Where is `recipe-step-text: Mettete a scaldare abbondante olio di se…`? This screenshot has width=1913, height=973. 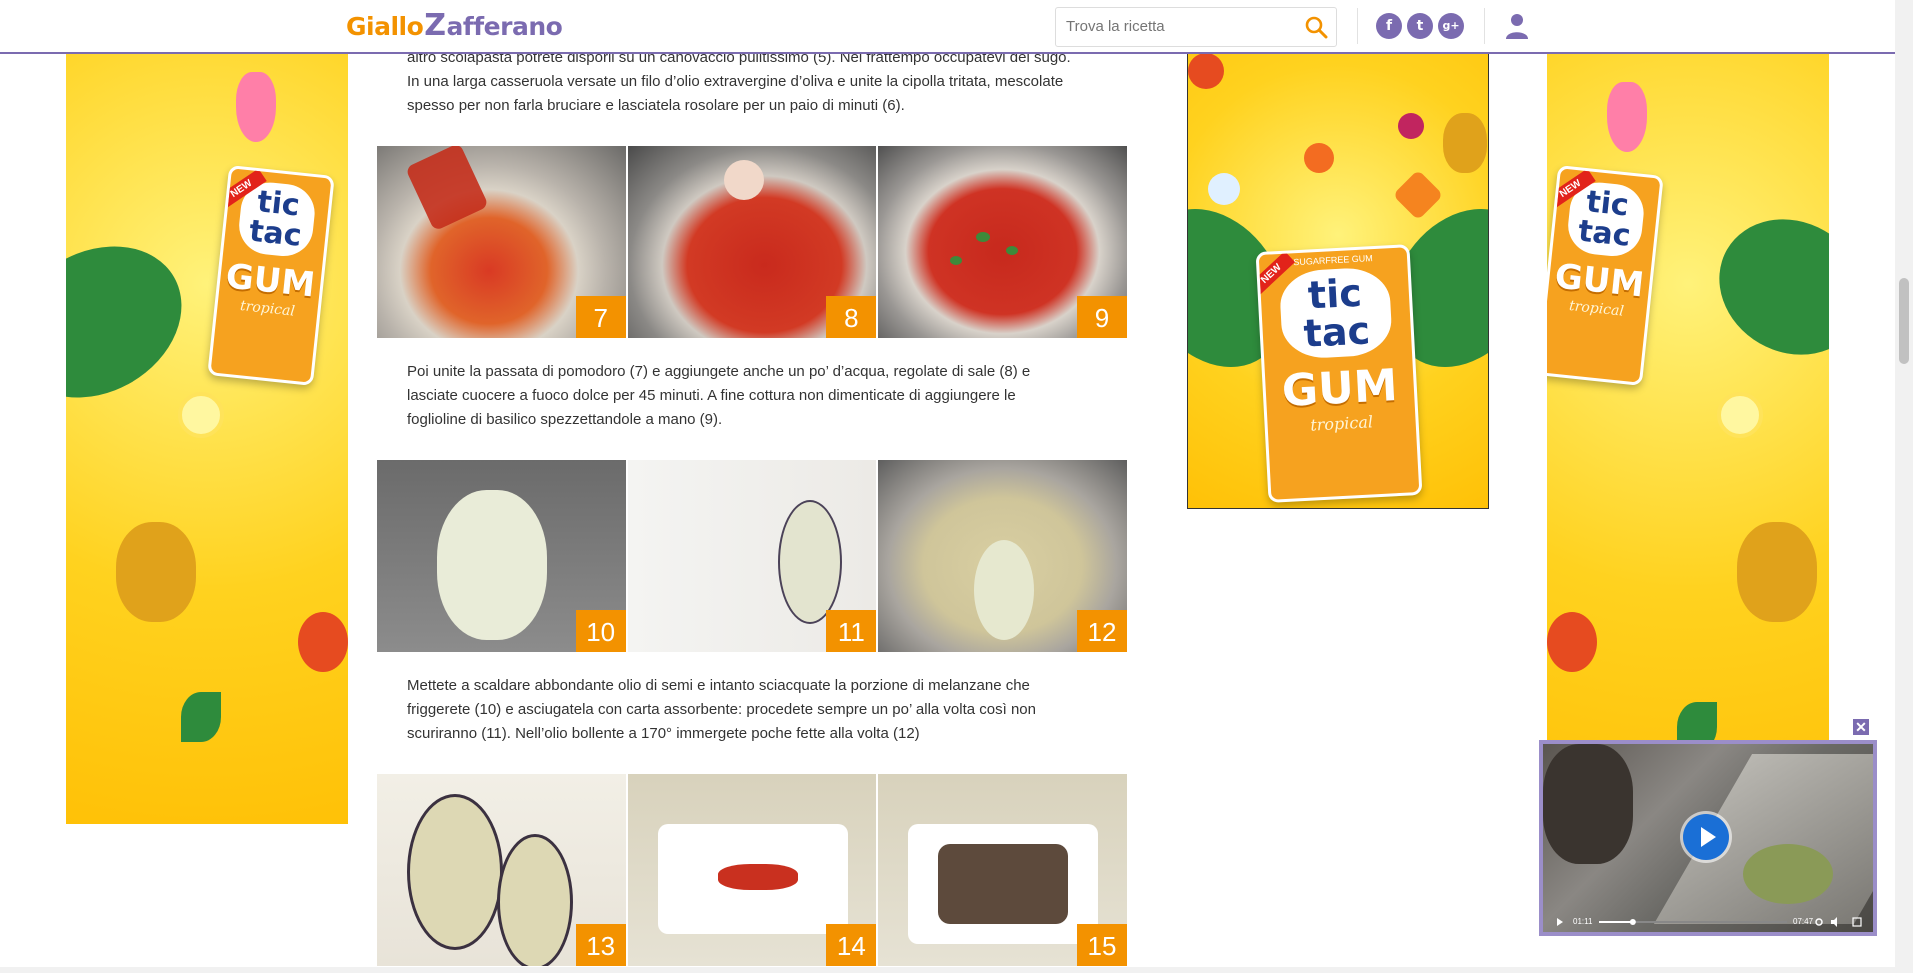
recipe-step-text: Mettete a scaldare abbondante olio di se… is located at coordinates (721, 709).